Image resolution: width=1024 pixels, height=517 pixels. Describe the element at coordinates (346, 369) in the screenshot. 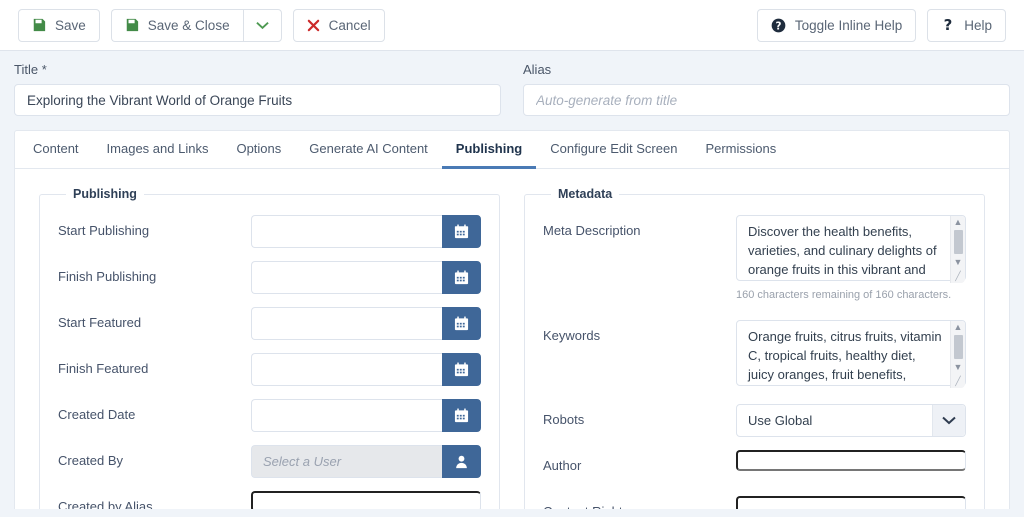

I see `finish-featured-input` at that location.